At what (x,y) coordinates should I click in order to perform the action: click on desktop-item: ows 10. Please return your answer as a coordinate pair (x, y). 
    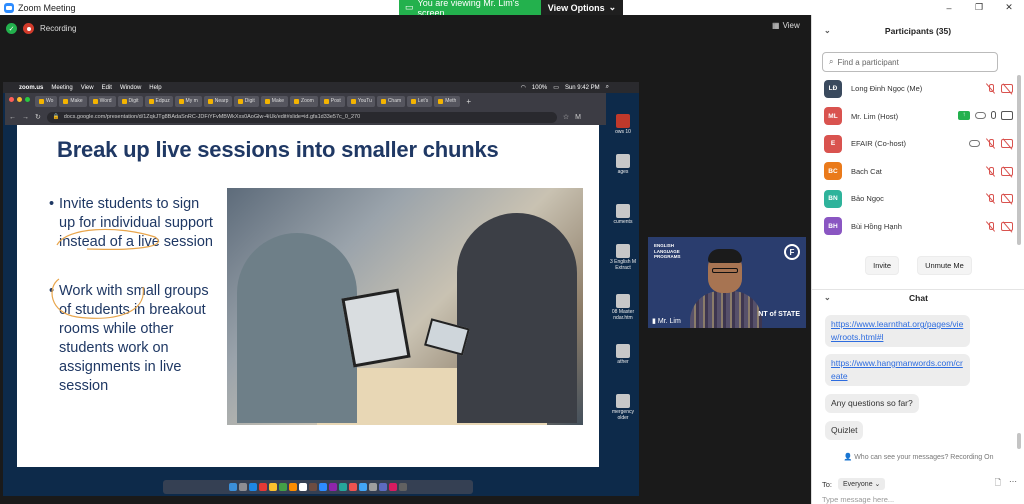
    Looking at the image, I should click on (623, 124).